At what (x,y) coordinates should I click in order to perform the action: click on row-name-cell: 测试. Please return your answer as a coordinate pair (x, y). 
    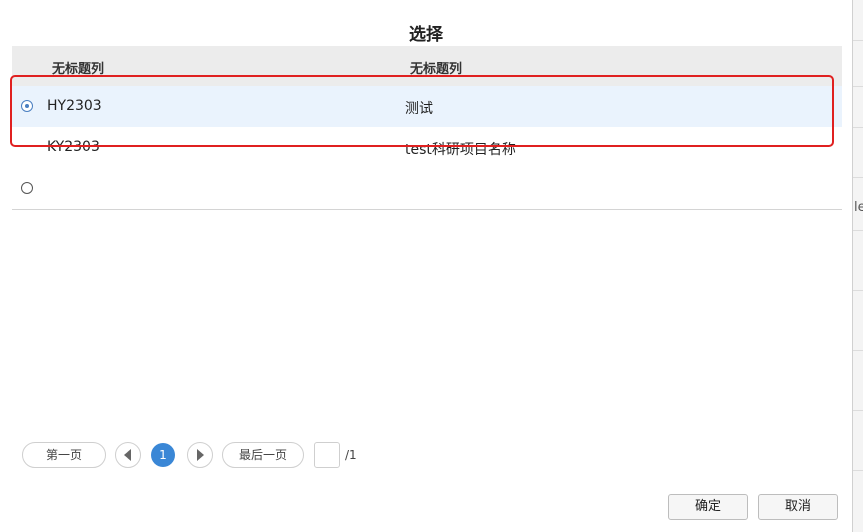
    Looking at the image, I should click on (419, 109).